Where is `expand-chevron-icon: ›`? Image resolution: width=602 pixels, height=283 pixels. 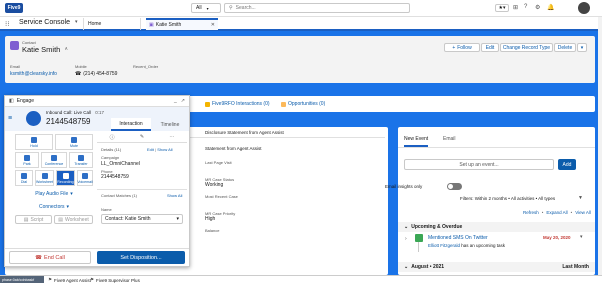
expand-chevron-icon: › is located at coordinates (406, 239).